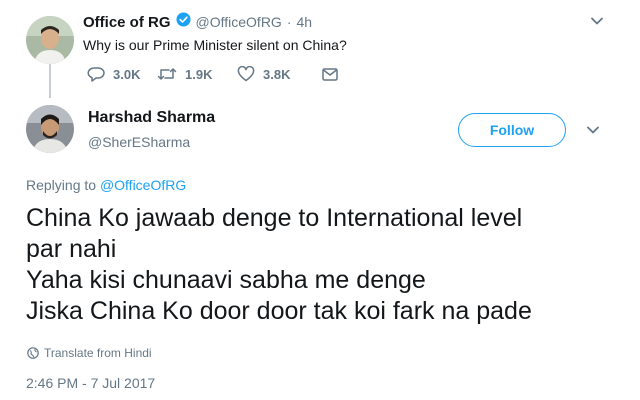  I want to click on tweet-timestamp: 2:46 PM - 7 Jul 2017, so click(90, 383).